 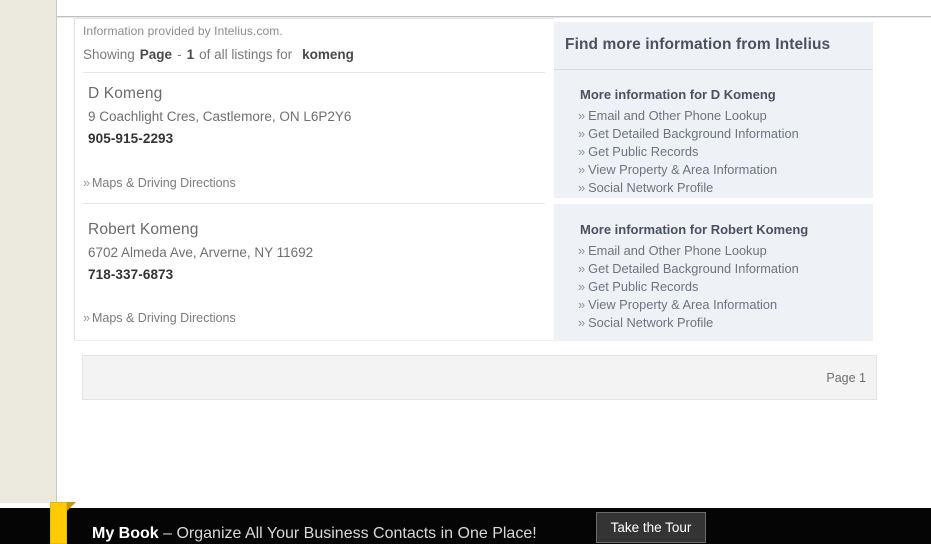 I want to click on listing-name: D Komeng, so click(x=125, y=93).